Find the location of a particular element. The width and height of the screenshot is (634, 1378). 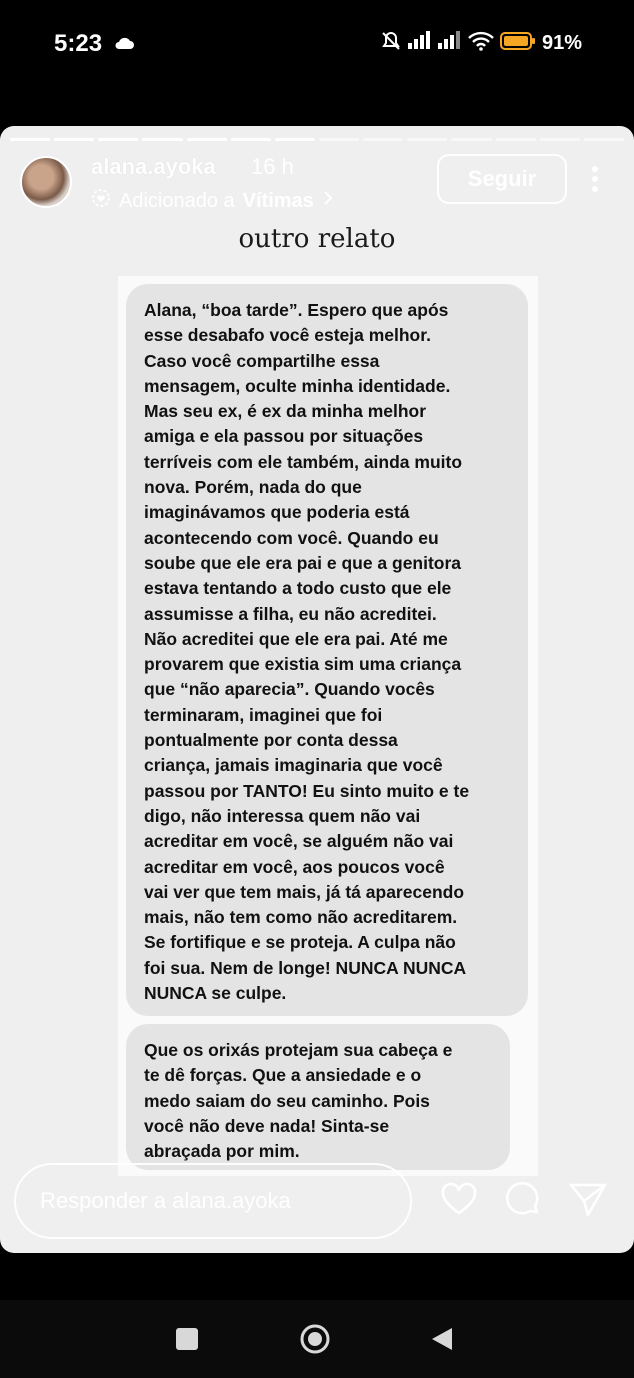

battery-percentage: 91% is located at coordinates (561, 43).